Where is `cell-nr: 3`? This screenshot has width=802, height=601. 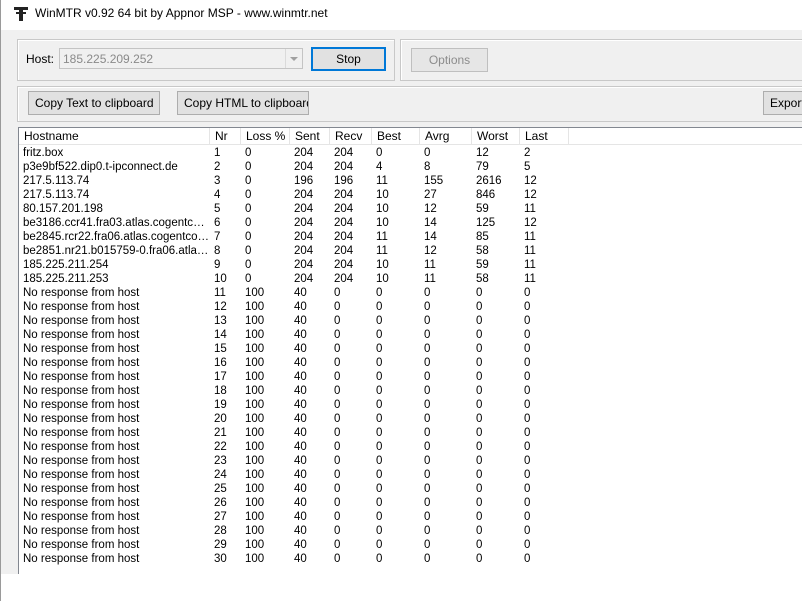
cell-nr: 3 is located at coordinates (217, 181).